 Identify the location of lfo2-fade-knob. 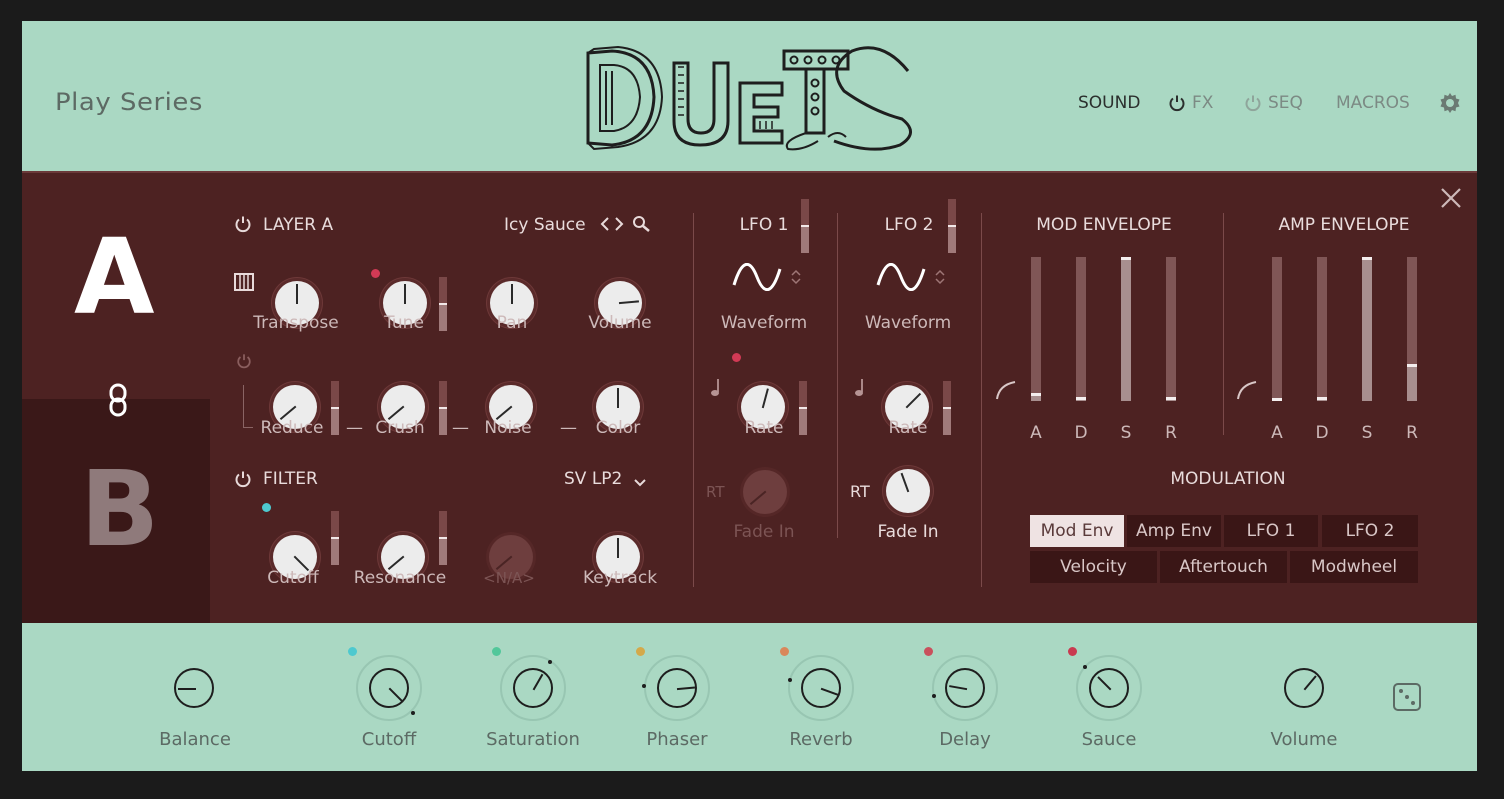
(908, 491).